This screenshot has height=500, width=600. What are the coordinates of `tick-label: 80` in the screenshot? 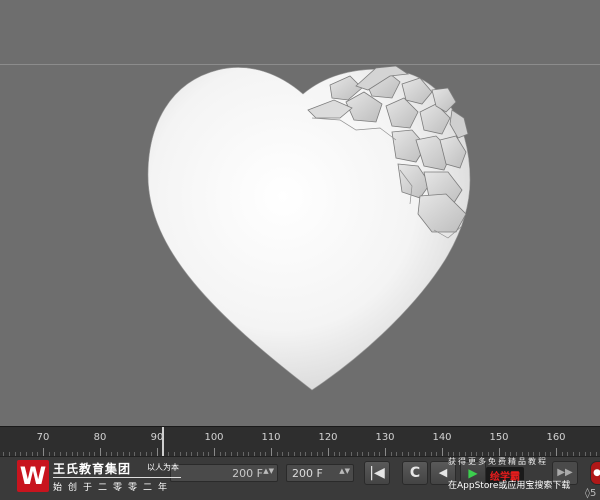 It's located at (100, 437).